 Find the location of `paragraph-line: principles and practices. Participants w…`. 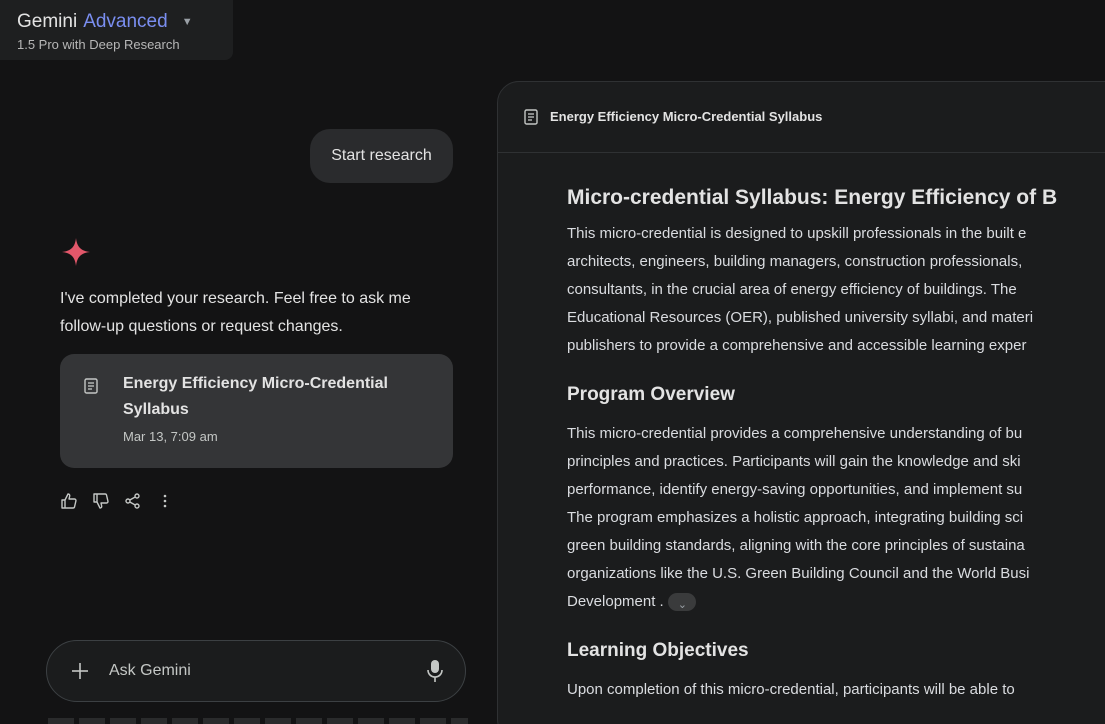

paragraph-line: principles and practices. Participants w… is located at coordinates (794, 461).